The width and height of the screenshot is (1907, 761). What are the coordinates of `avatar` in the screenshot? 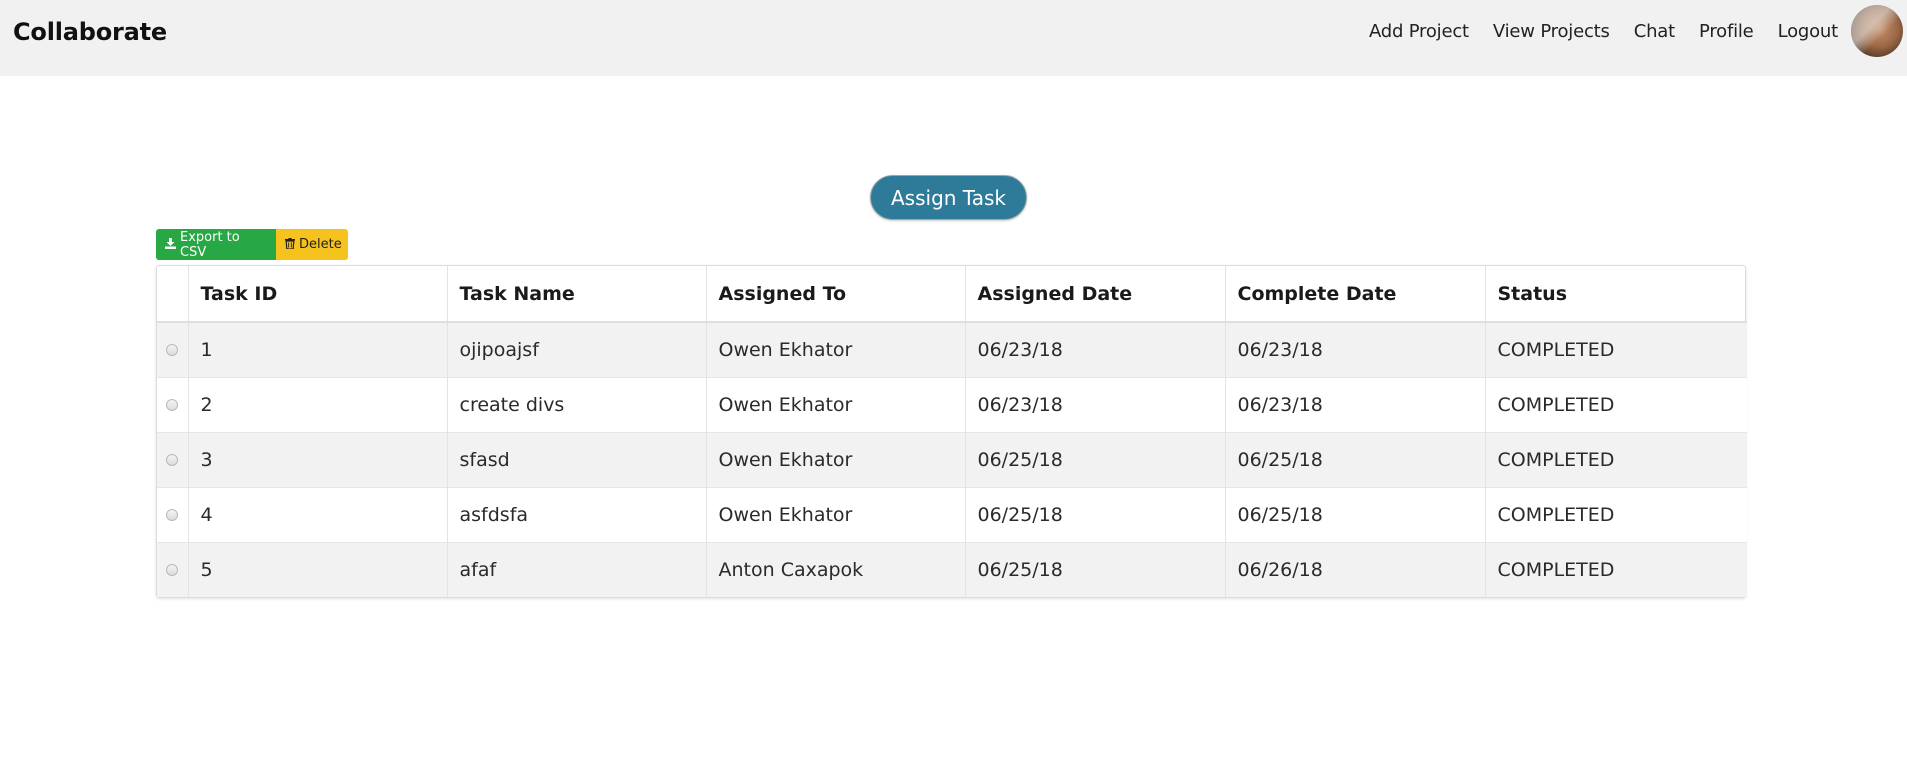 It's located at (1877, 31).